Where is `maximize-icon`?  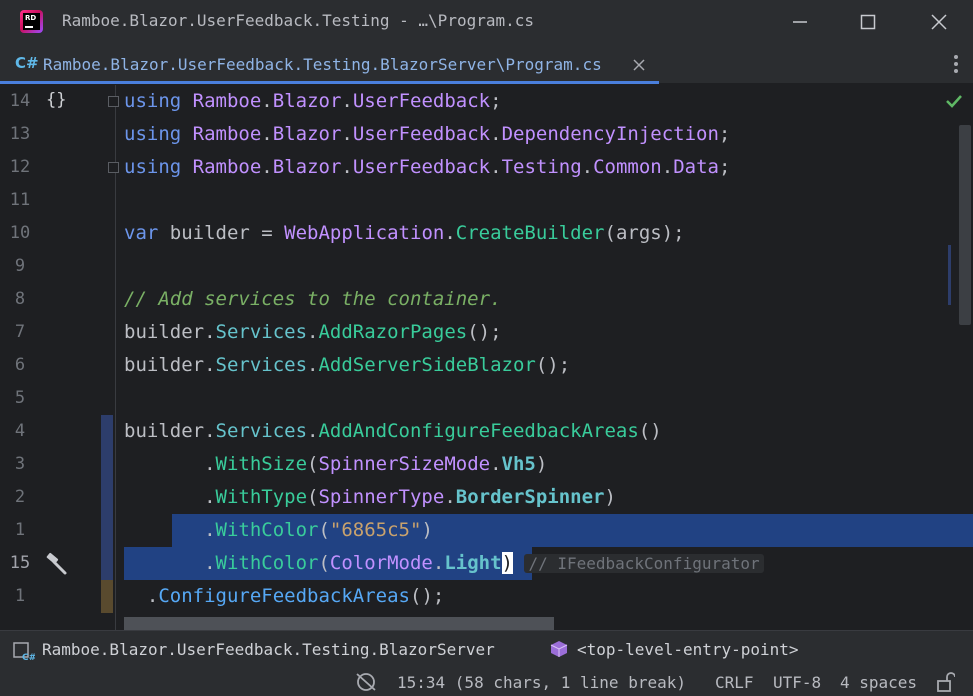 maximize-icon is located at coordinates (868, 22).